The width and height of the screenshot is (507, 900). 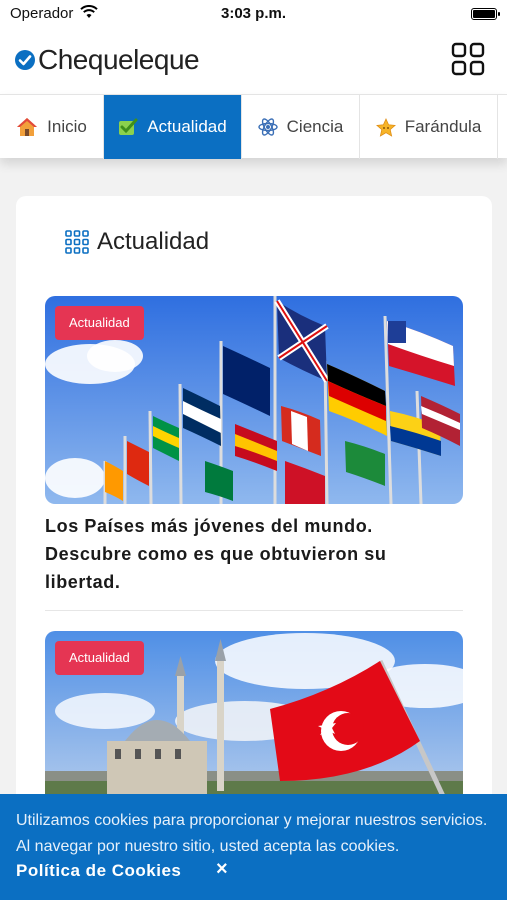 I want to click on clock: 3:03 p.m., so click(x=253, y=13).